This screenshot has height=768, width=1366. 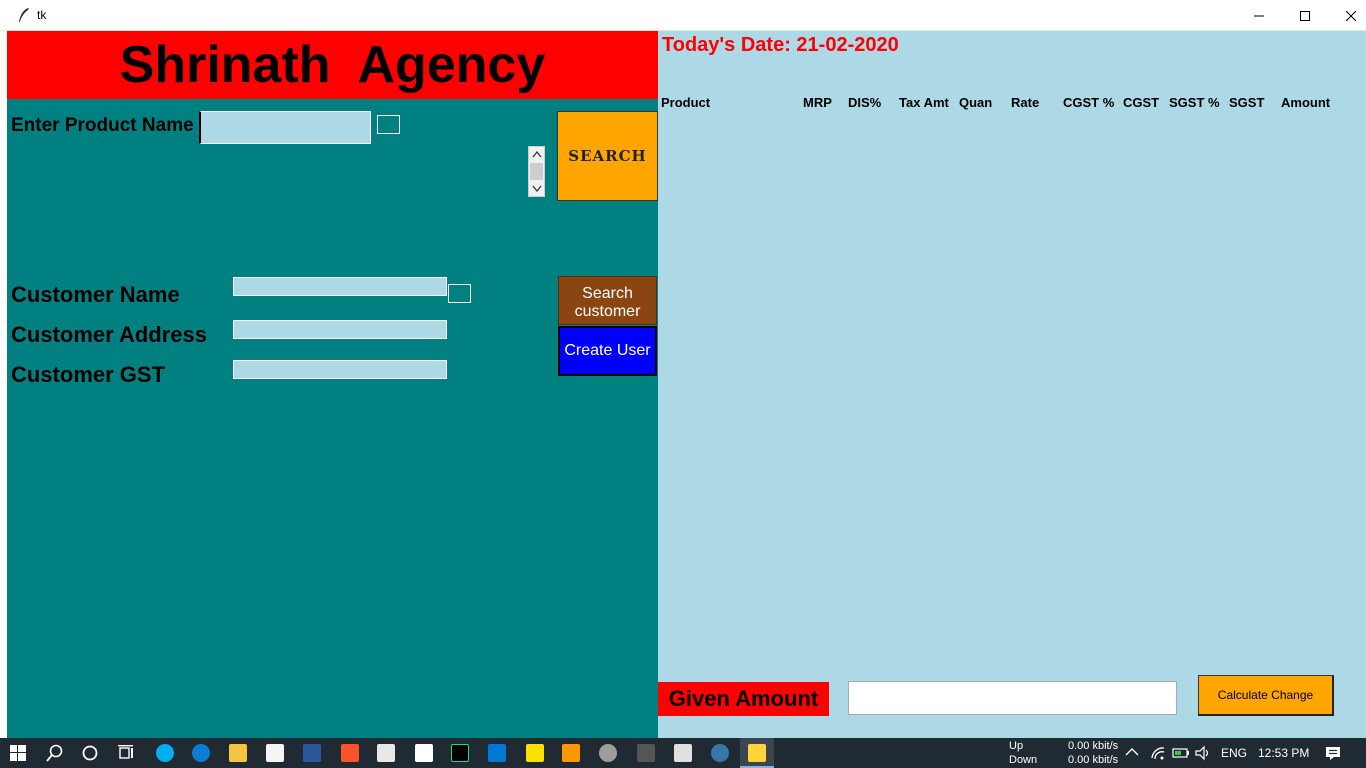 I want to click on agency-header: Shrinath Agency, so click(x=332, y=65).